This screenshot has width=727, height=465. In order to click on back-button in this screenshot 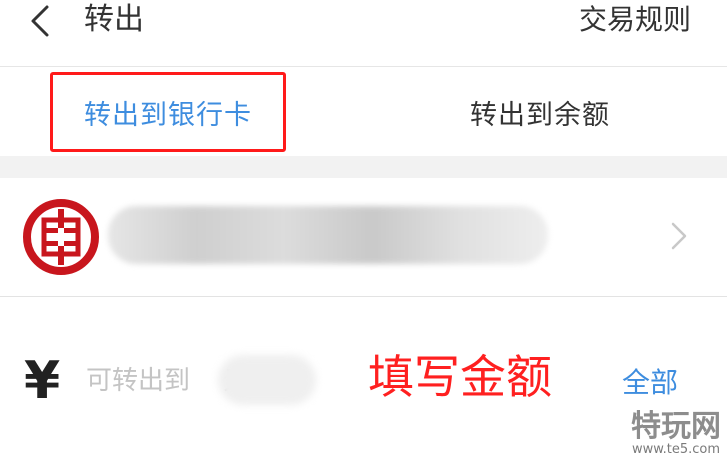, I will do `click(40, 21)`.